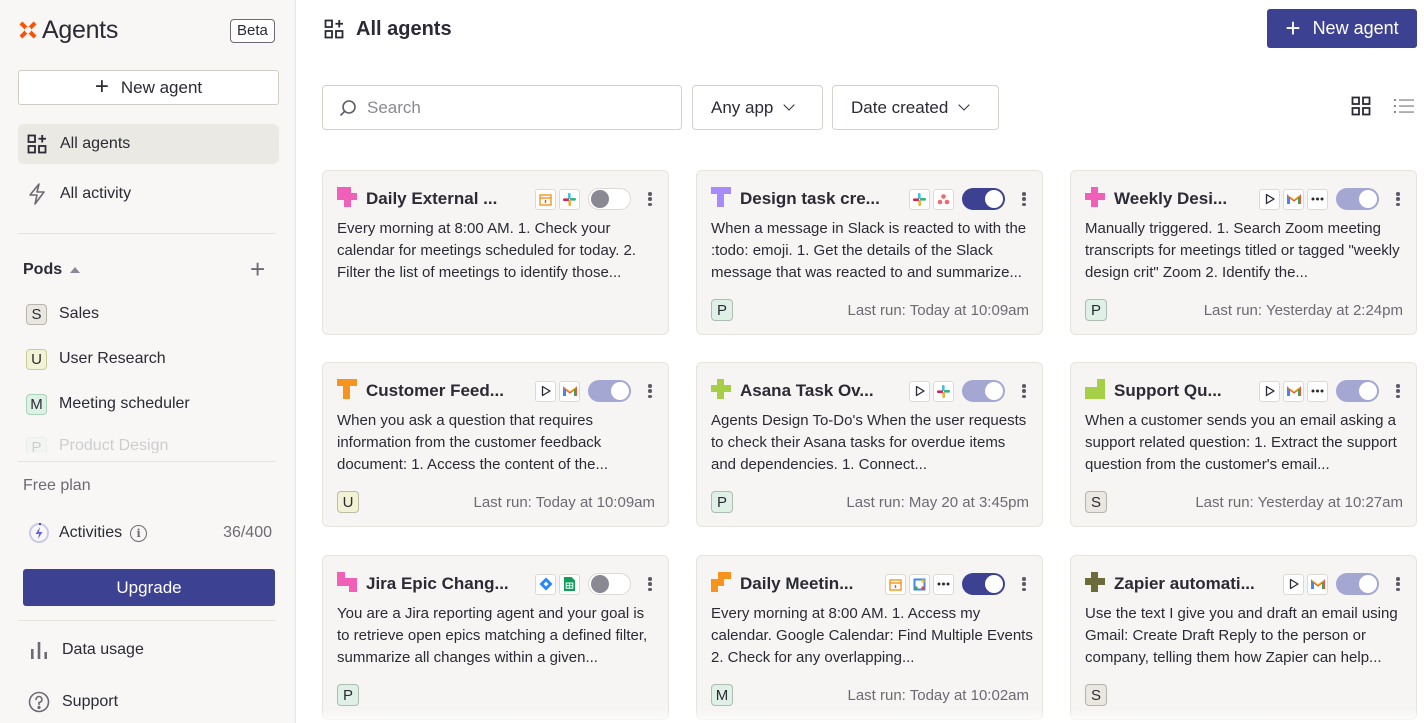 Image resolution: width=1424 pixels, height=723 pixels. I want to click on grid-view-icon, so click(1361, 106).